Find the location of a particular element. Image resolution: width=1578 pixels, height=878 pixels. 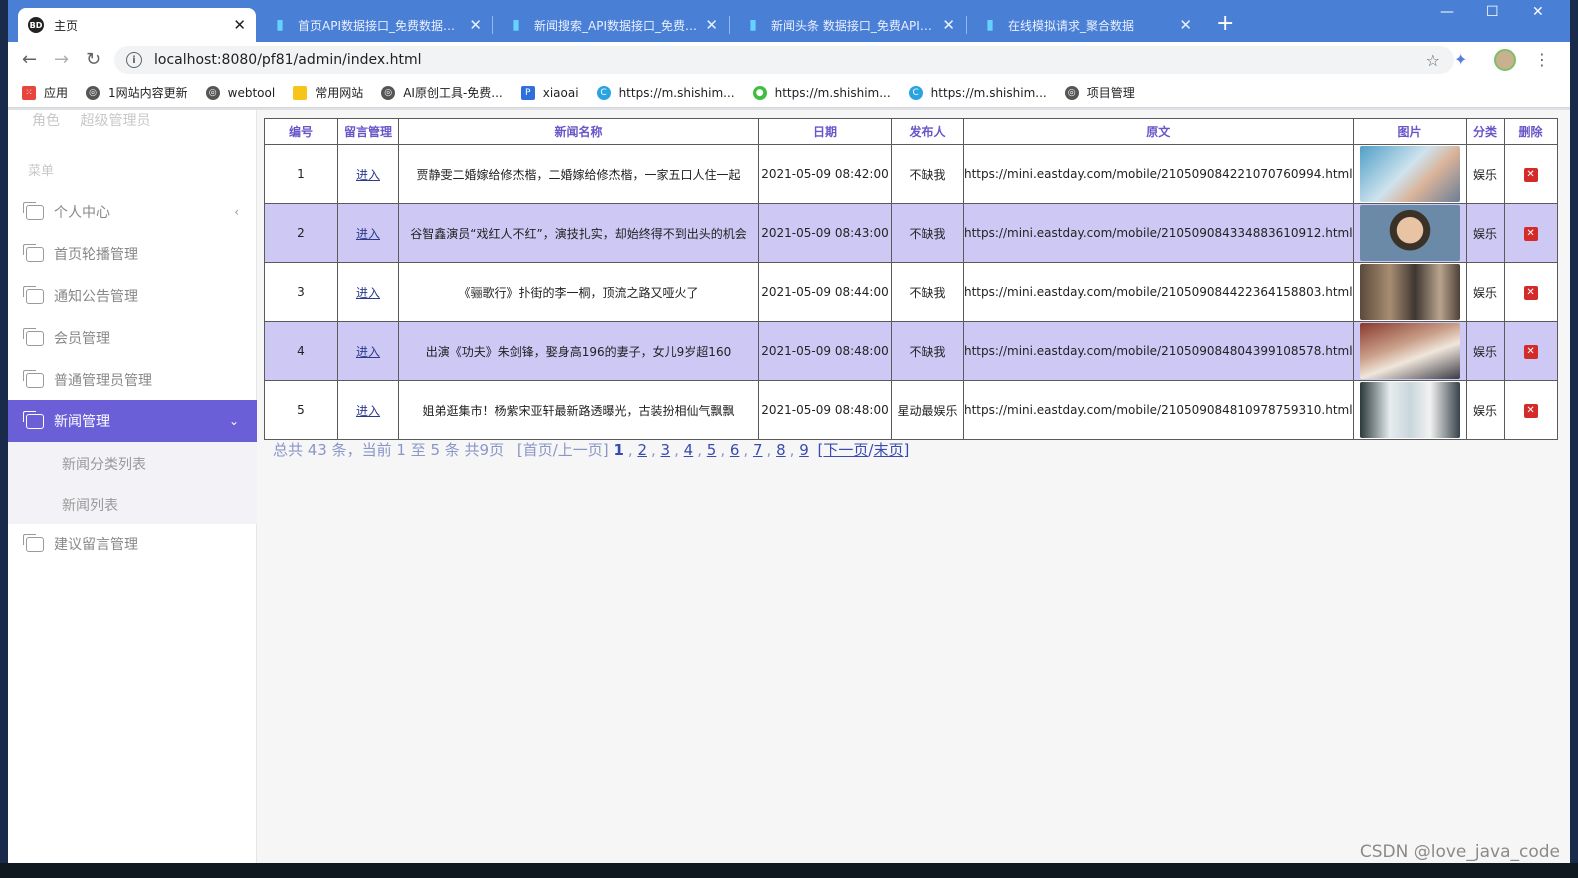

cell-title: 贾静雯二婚嫁给修杰楷，二婚嫁给修杰楷，一家五口人住一起 is located at coordinates (578, 174).